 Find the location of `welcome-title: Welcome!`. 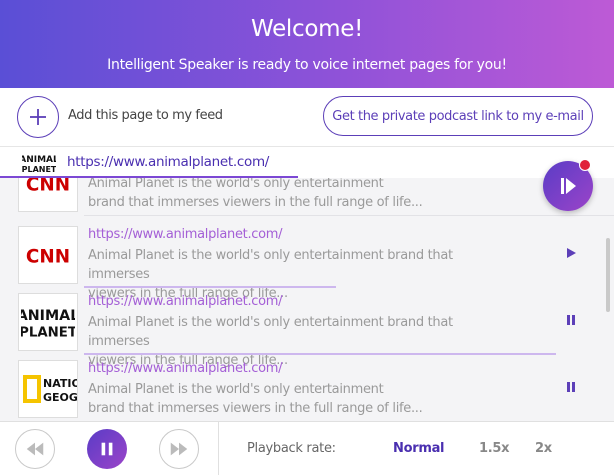

welcome-title: Welcome! is located at coordinates (307, 29).